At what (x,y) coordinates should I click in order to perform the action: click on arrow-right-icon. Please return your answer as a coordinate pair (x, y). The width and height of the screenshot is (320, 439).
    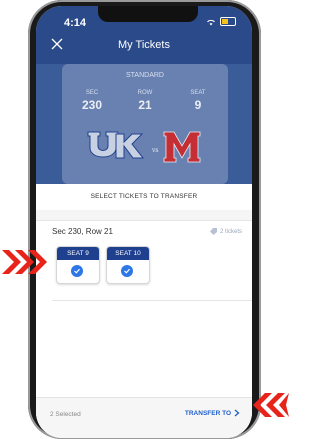
    Looking at the image, I should click on (24, 262).